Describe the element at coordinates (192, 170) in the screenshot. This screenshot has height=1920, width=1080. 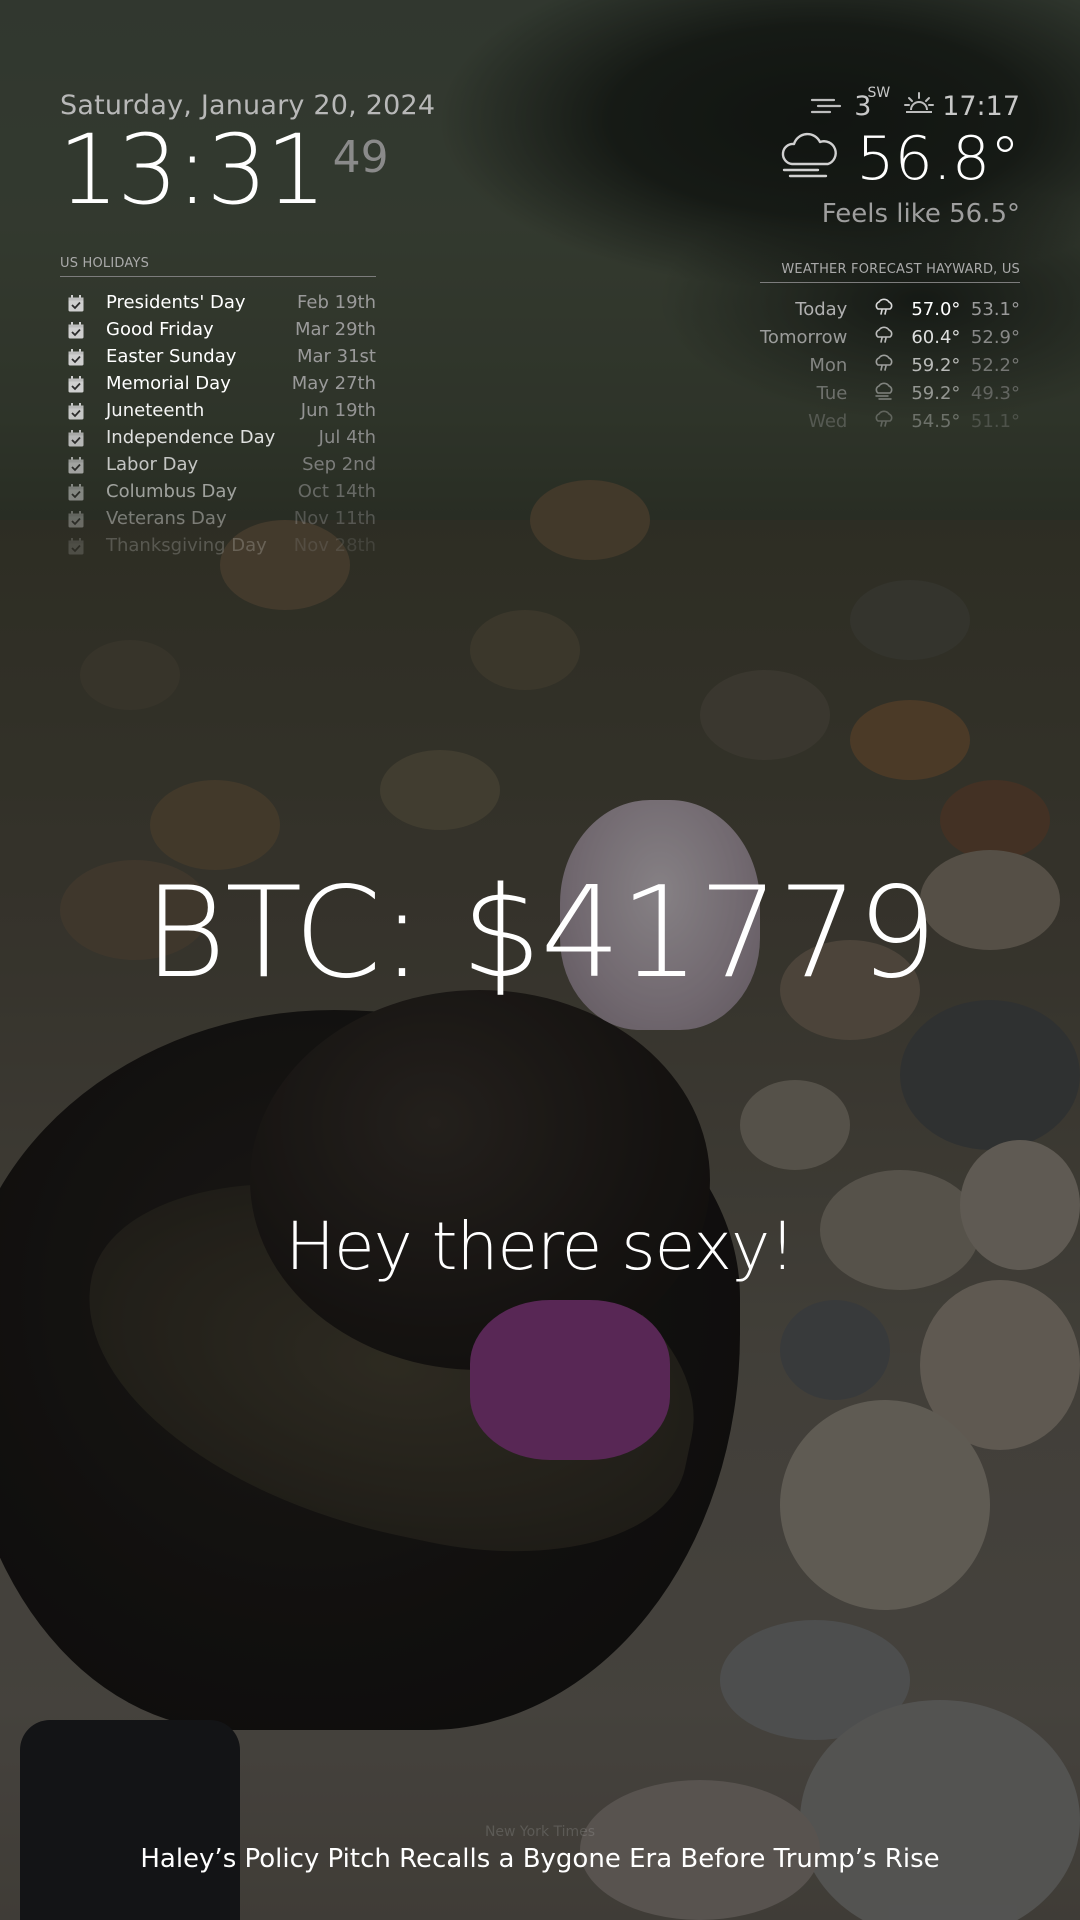
I see `clock-hours-minutes: 13:31` at that location.